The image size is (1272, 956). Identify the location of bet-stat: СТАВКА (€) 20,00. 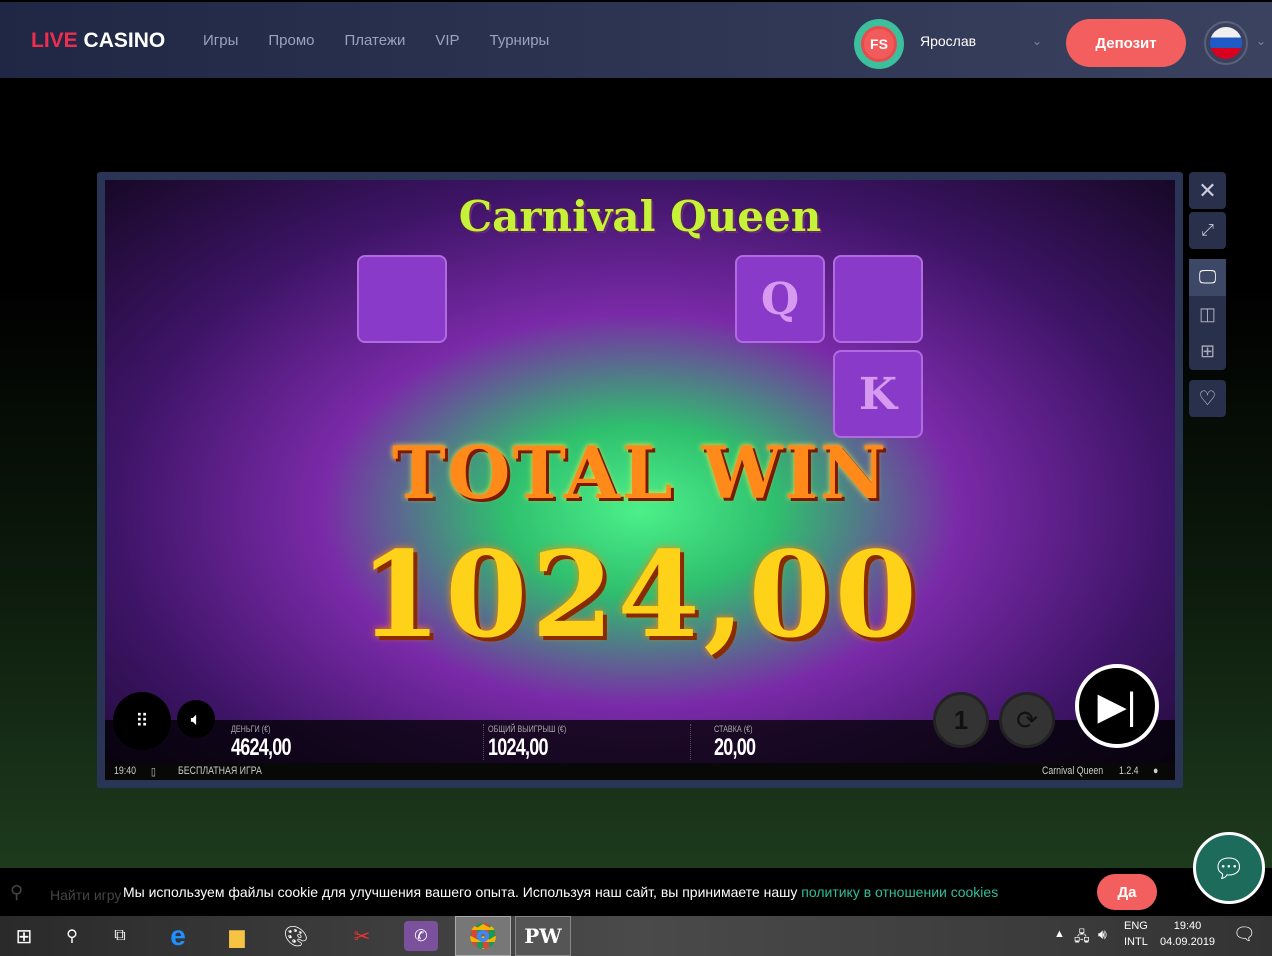
(735, 742).